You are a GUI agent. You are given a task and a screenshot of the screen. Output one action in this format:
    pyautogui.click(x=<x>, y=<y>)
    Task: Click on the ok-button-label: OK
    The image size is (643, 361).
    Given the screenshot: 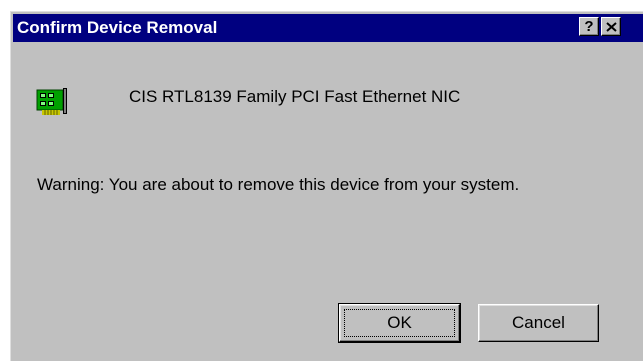 What is the action you would take?
    pyautogui.click(x=399, y=323)
    